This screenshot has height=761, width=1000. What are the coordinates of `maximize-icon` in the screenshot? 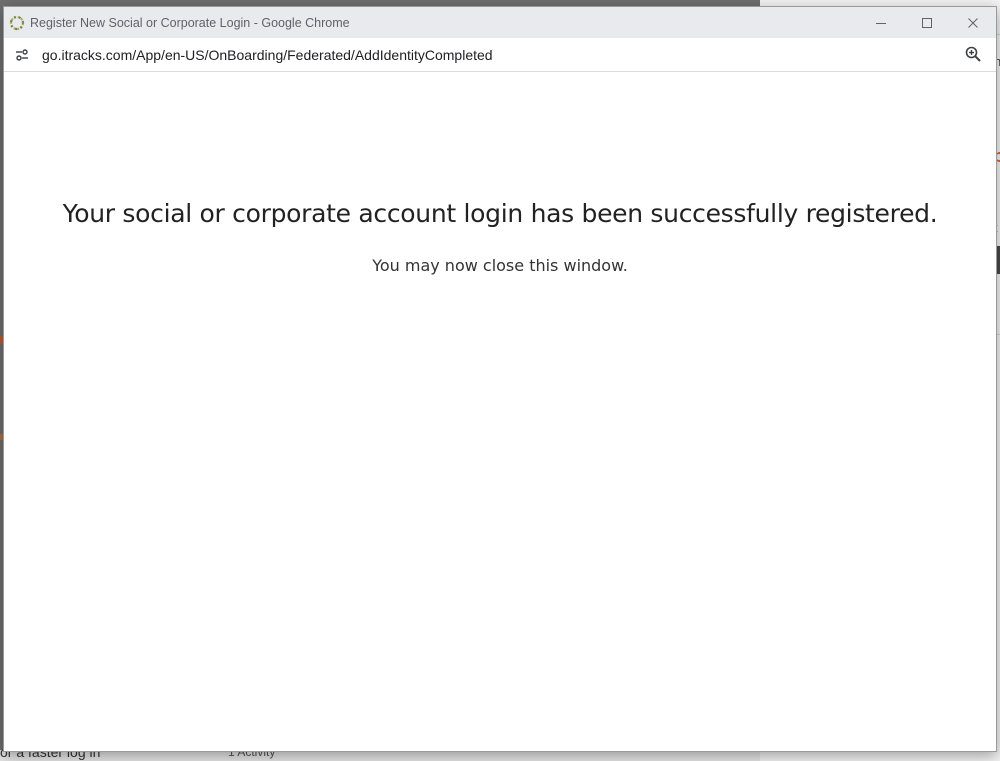 It's located at (927, 22).